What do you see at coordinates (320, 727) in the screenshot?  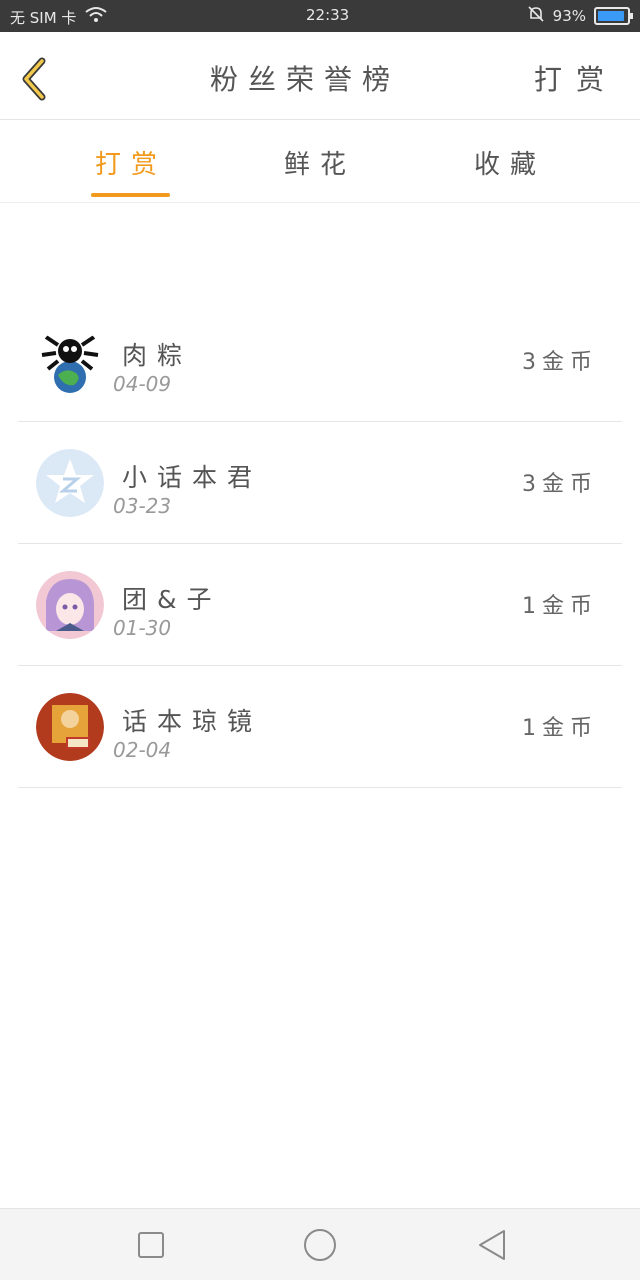 I see `list-item: 话本琼镜 02-04 1金币` at bounding box center [320, 727].